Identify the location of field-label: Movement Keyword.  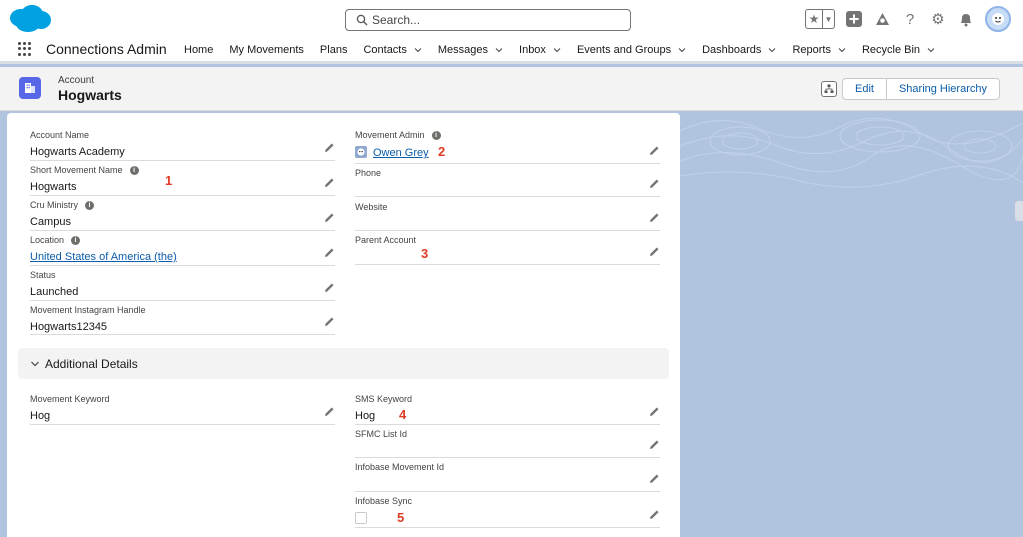
(70, 399).